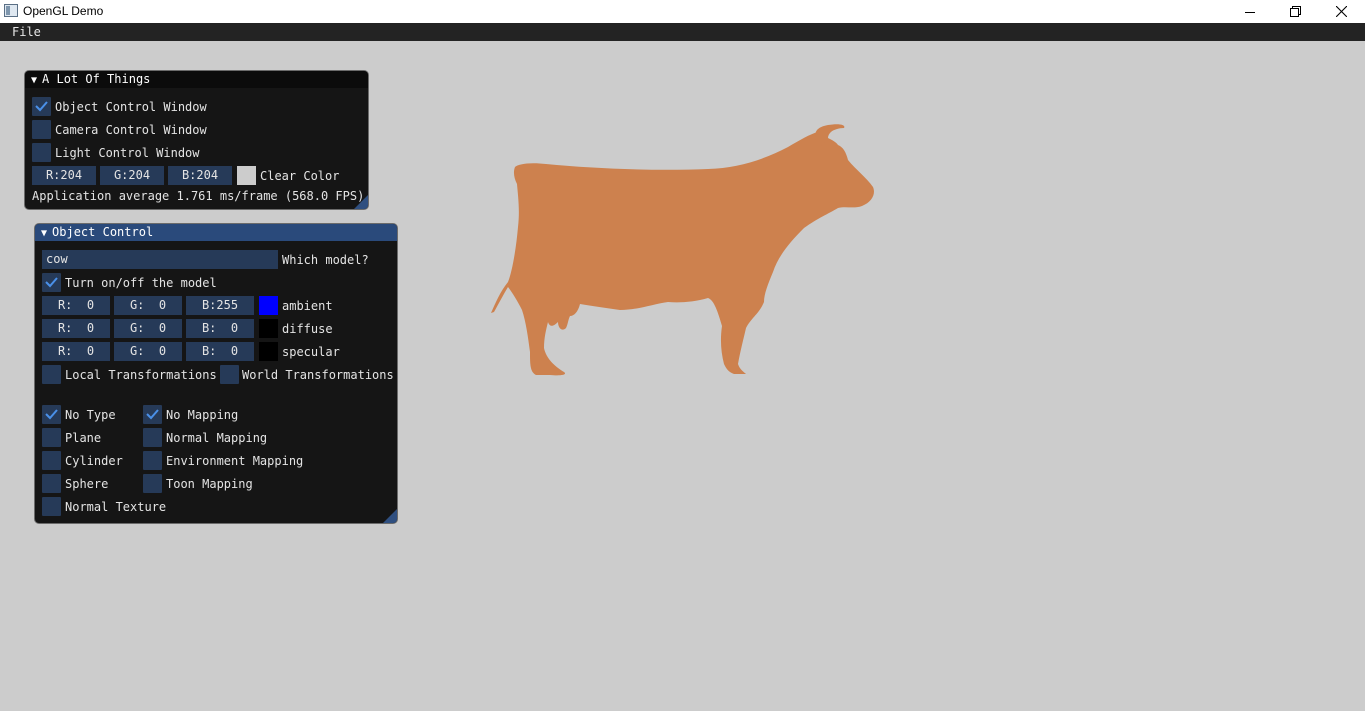  What do you see at coordinates (229, 374) in the screenshot?
I see `world-transformations-checkbox` at bounding box center [229, 374].